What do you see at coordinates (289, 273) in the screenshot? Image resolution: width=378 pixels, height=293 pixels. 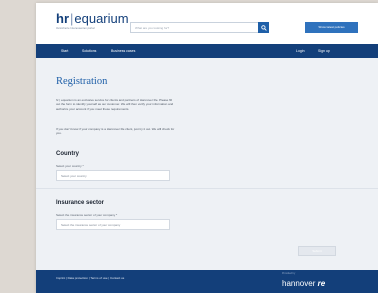 I see `powered-by-label: Provided by` at bounding box center [289, 273].